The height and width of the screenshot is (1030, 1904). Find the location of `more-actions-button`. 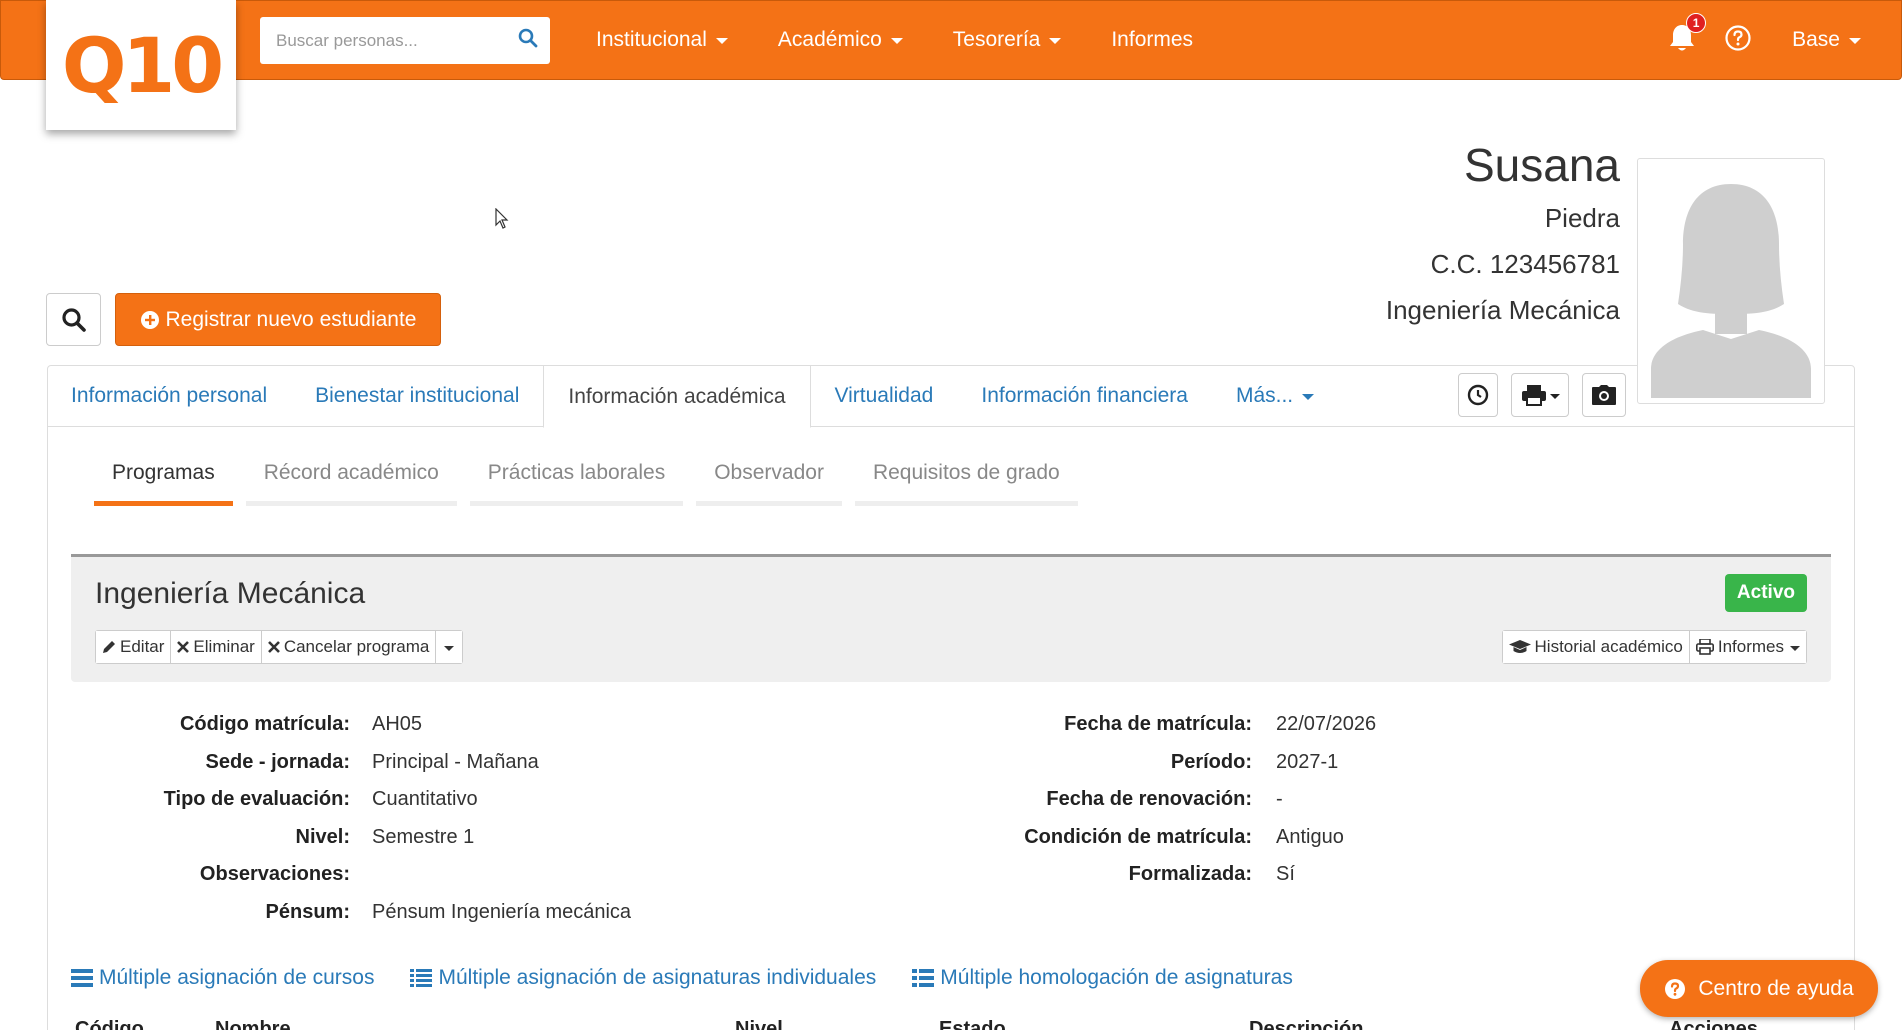

more-actions-button is located at coordinates (449, 647).